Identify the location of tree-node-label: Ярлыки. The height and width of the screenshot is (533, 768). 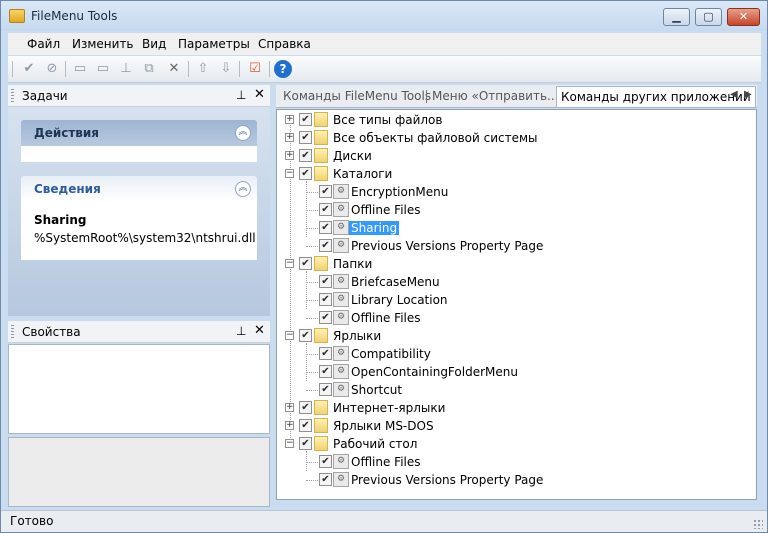
(357, 336).